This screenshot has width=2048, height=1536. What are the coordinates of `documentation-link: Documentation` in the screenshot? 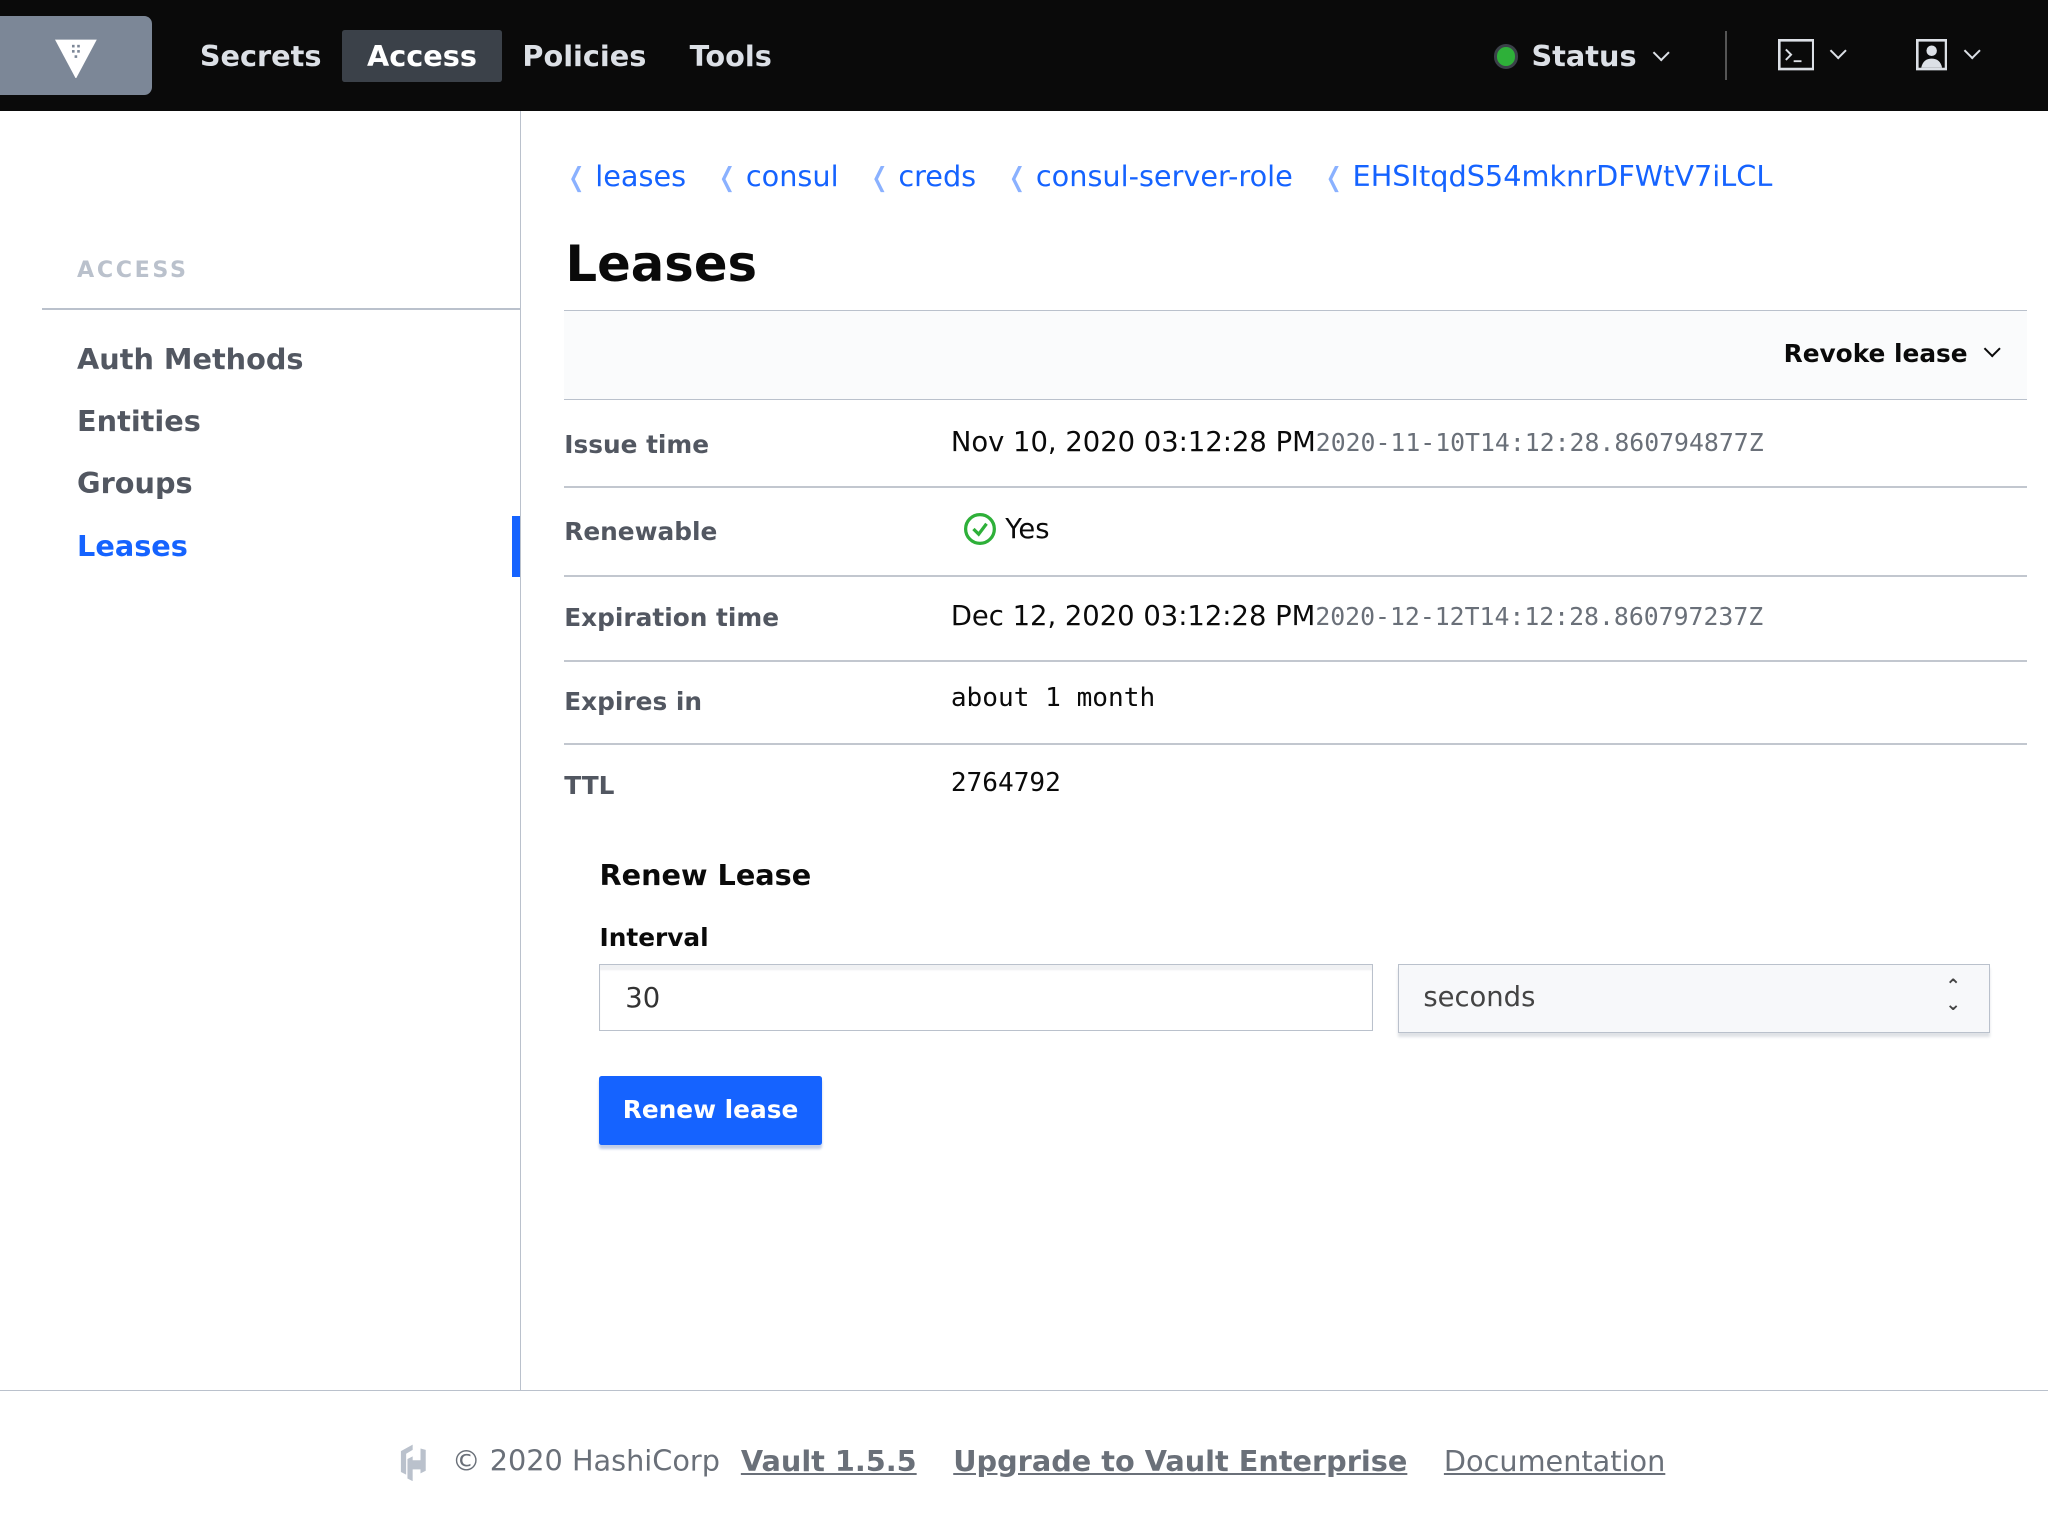 It's located at (1554, 1461).